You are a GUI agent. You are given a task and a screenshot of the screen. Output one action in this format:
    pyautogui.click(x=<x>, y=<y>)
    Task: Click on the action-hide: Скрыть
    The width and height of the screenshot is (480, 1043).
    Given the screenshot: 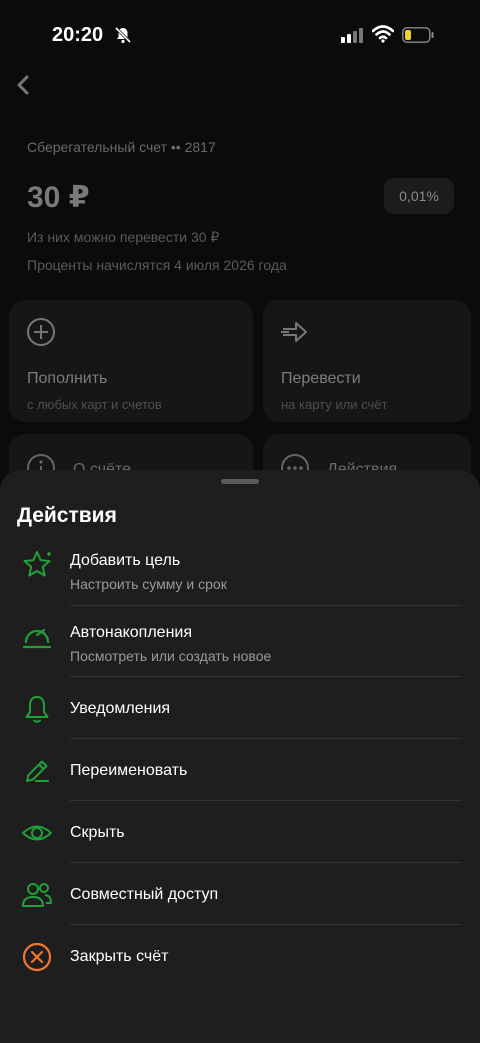 What is the action you would take?
    pyautogui.click(x=240, y=838)
    